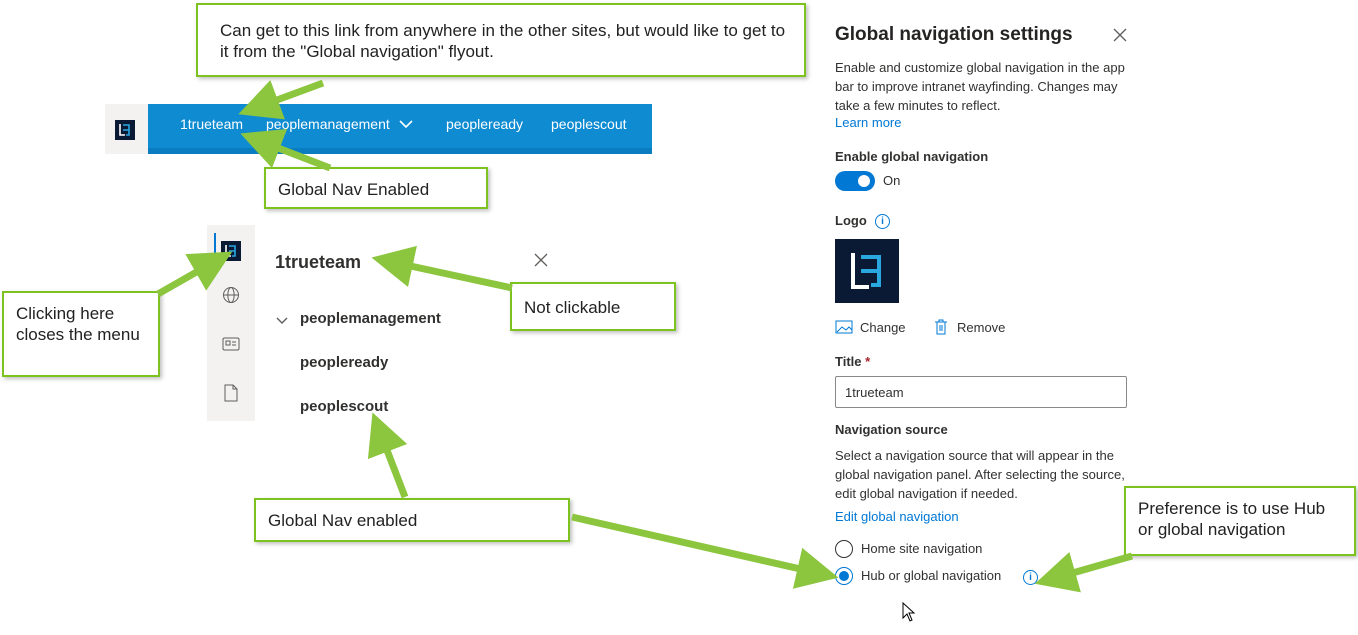 This screenshot has width=1358, height=635. Describe the element at coordinates (388, 455) in the screenshot. I see `arrow-to-peoplescout` at that location.